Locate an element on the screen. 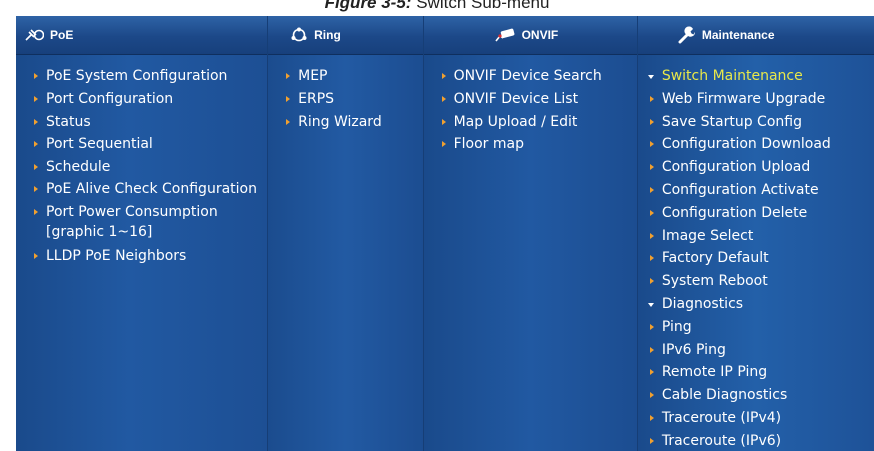 This screenshot has width=874, height=451. poe-plug-icon is located at coordinates (34, 35).